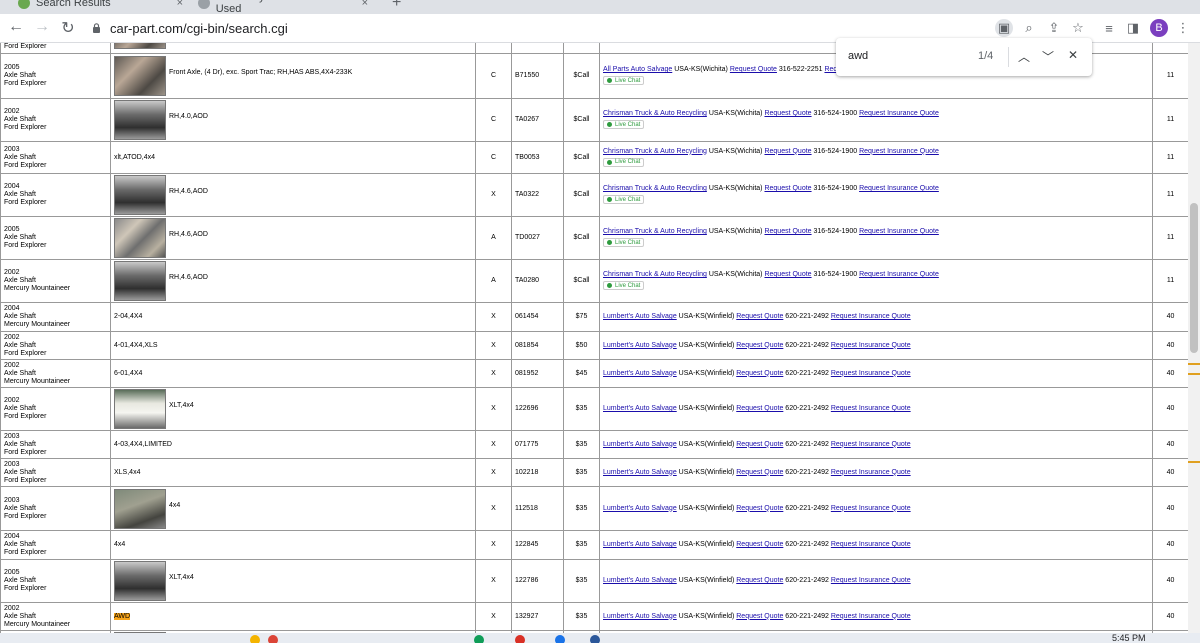  What do you see at coordinates (1078, 28) in the screenshot?
I see `bookmark-star-icon: ☆` at bounding box center [1078, 28].